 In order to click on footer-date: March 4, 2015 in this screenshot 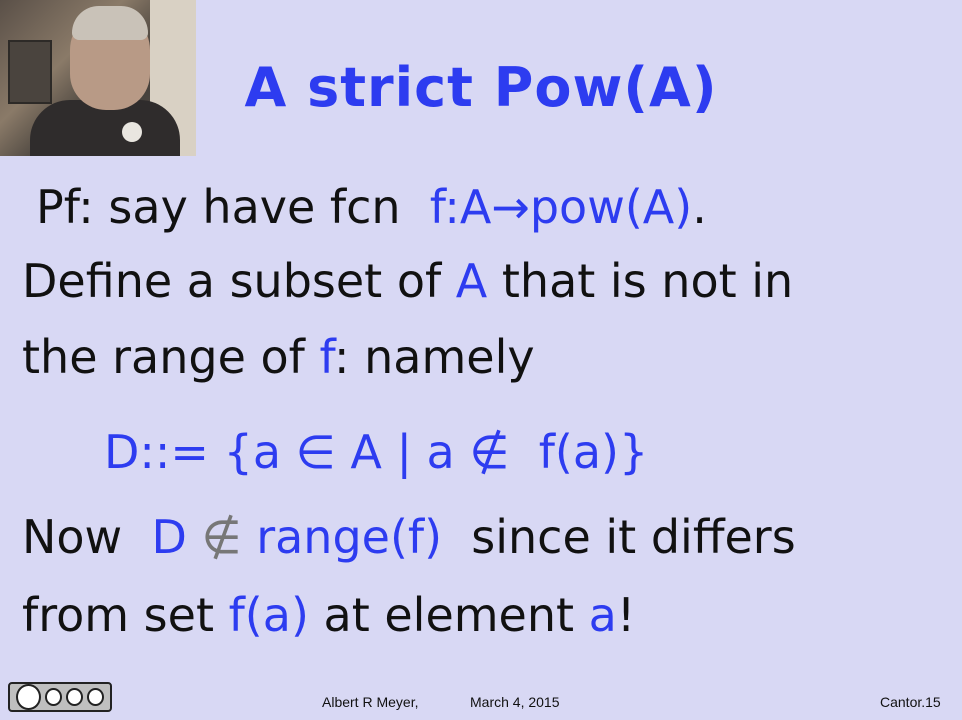, I will do `click(515, 702)`.